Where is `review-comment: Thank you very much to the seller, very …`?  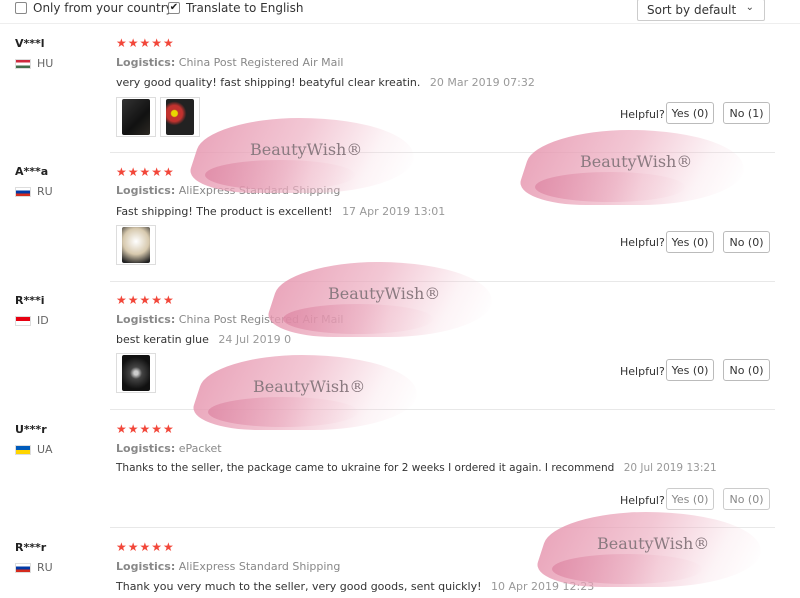 review-comment: Thank you very much to the seller, very … is located at coordinates (355, 586).